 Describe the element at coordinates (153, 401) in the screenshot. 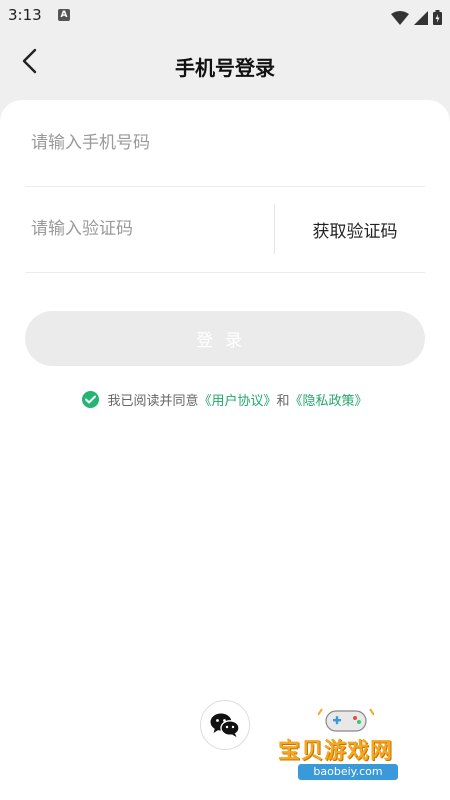

I see `agreement-prefix: 我已阅读并同意` at that location.